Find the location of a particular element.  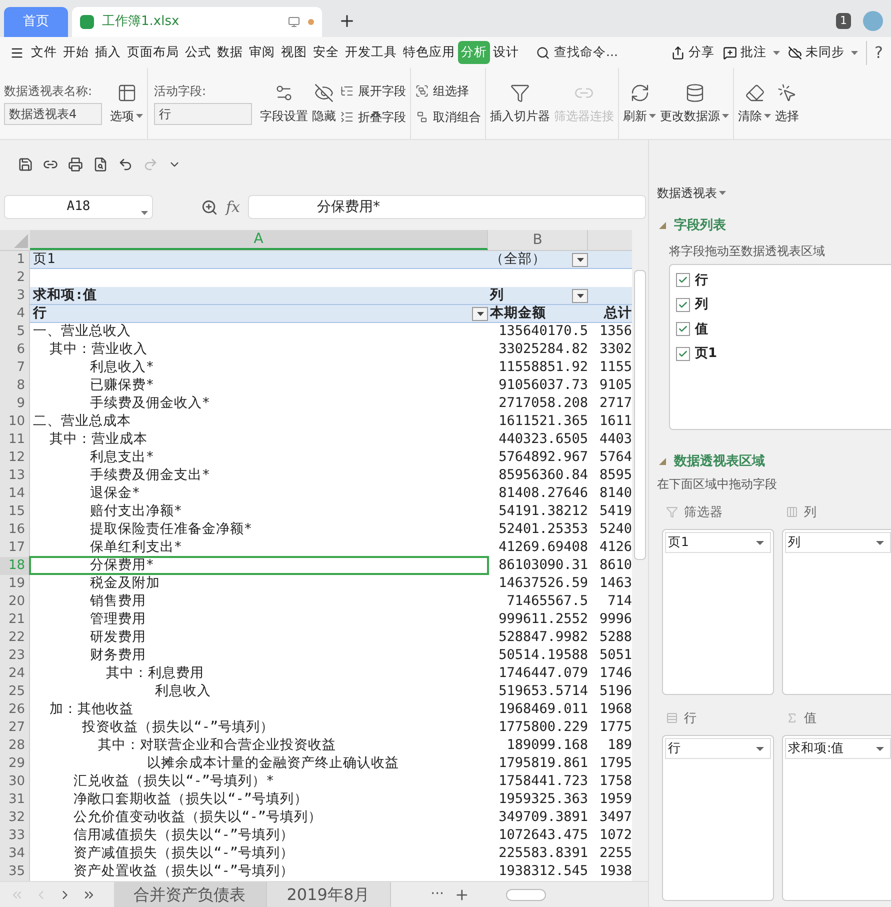

preview-icon is located at coordinates (100, 164).